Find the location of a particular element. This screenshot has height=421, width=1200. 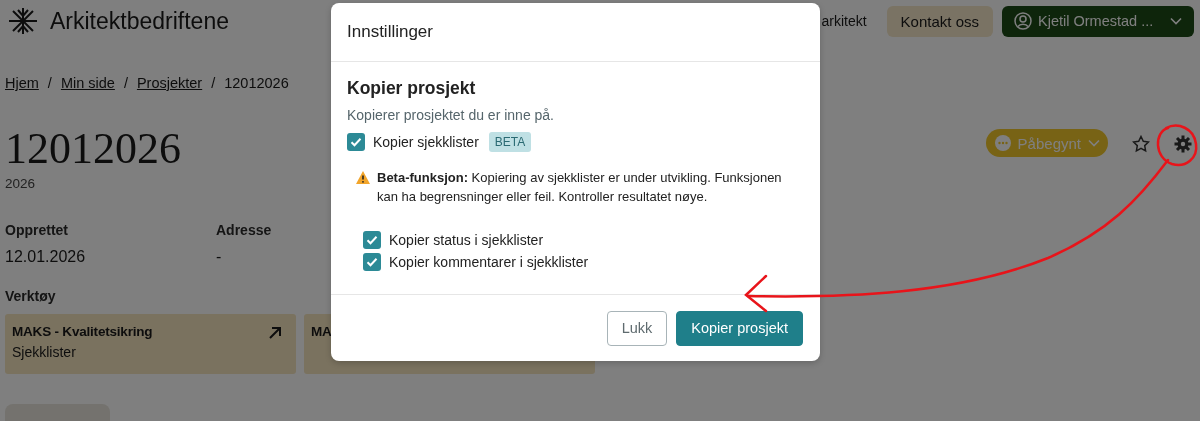

close-button: Lukk is located at coordinates (637, 328).